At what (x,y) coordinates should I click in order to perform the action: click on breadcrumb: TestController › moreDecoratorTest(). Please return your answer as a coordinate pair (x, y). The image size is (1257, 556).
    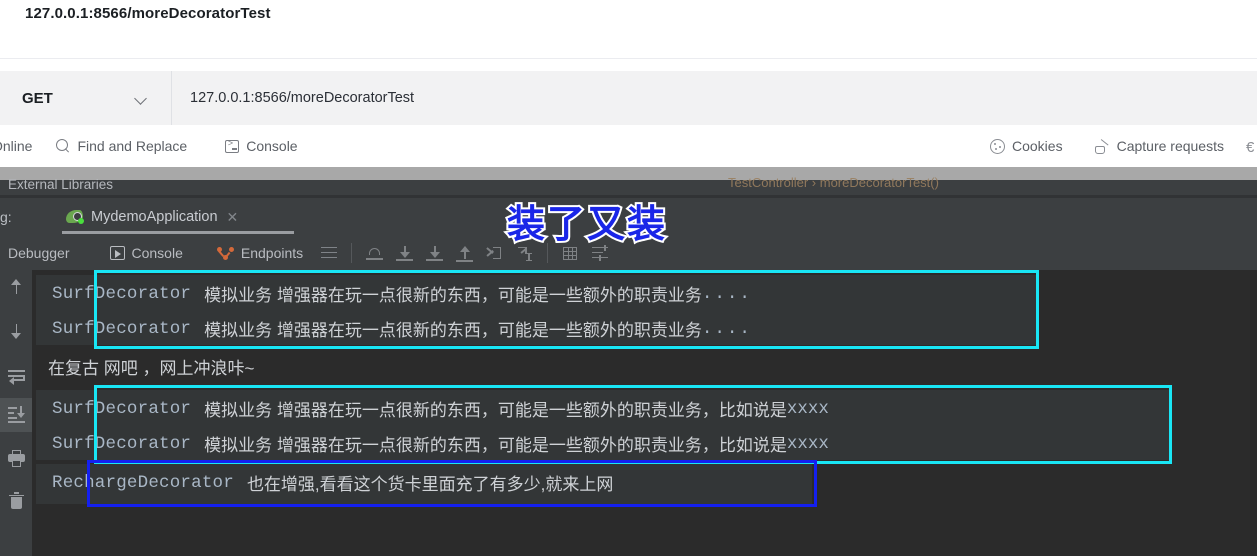
    Looking at the image, I should click on (833, 182).